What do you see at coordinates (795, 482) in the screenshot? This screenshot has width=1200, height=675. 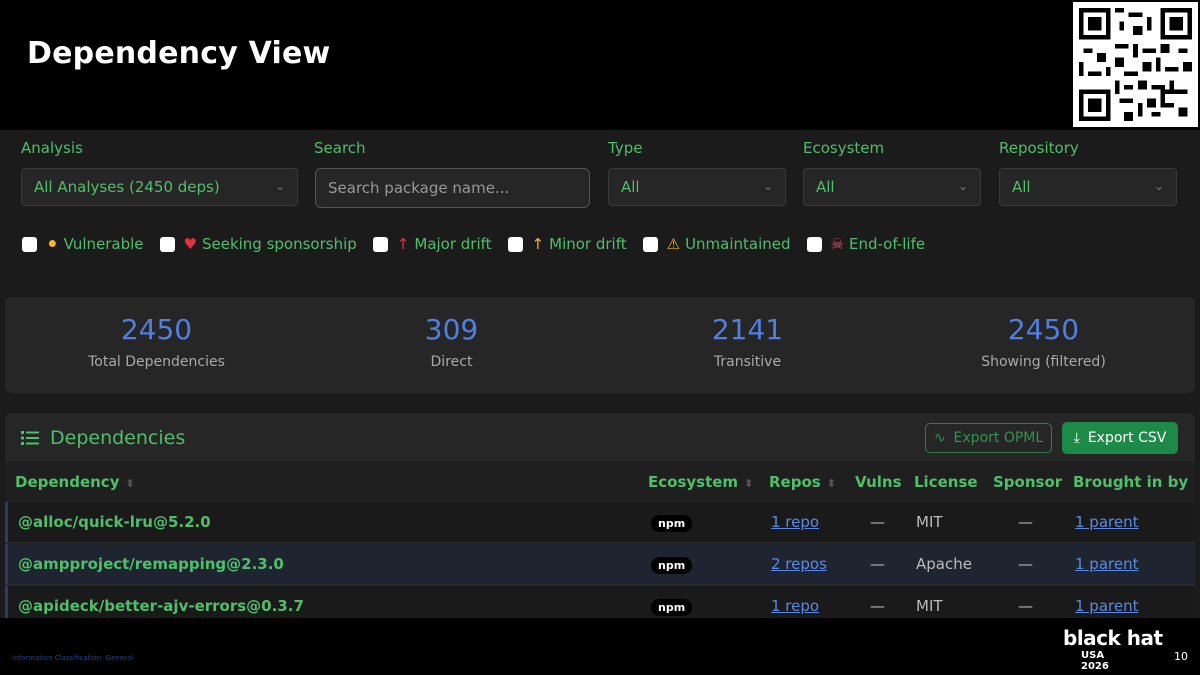 I see `column-label: Repos` at bounding box center [795, 482].